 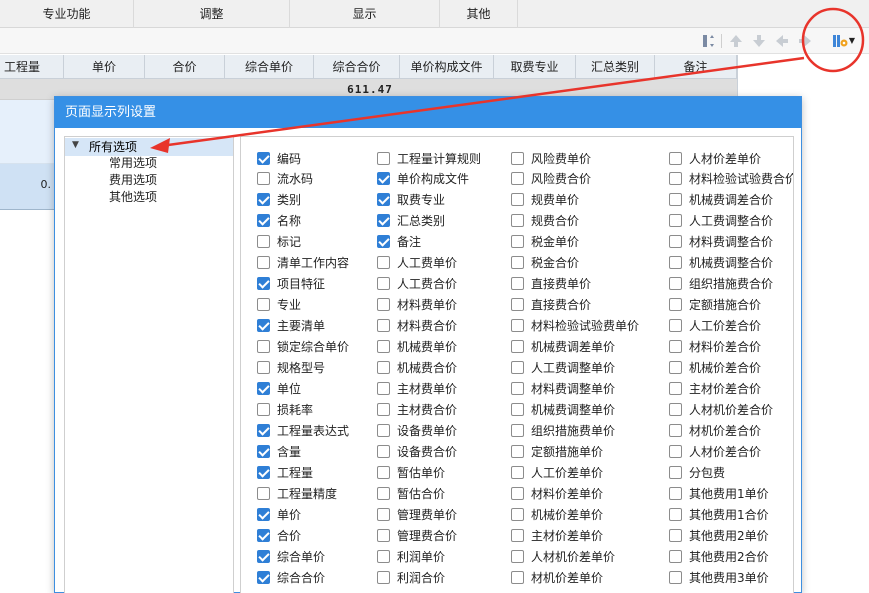 What do you see at coordinates (545, 200) in the screenshot?
I see `column-option: 规费单价` at bounding box center [545, 200].